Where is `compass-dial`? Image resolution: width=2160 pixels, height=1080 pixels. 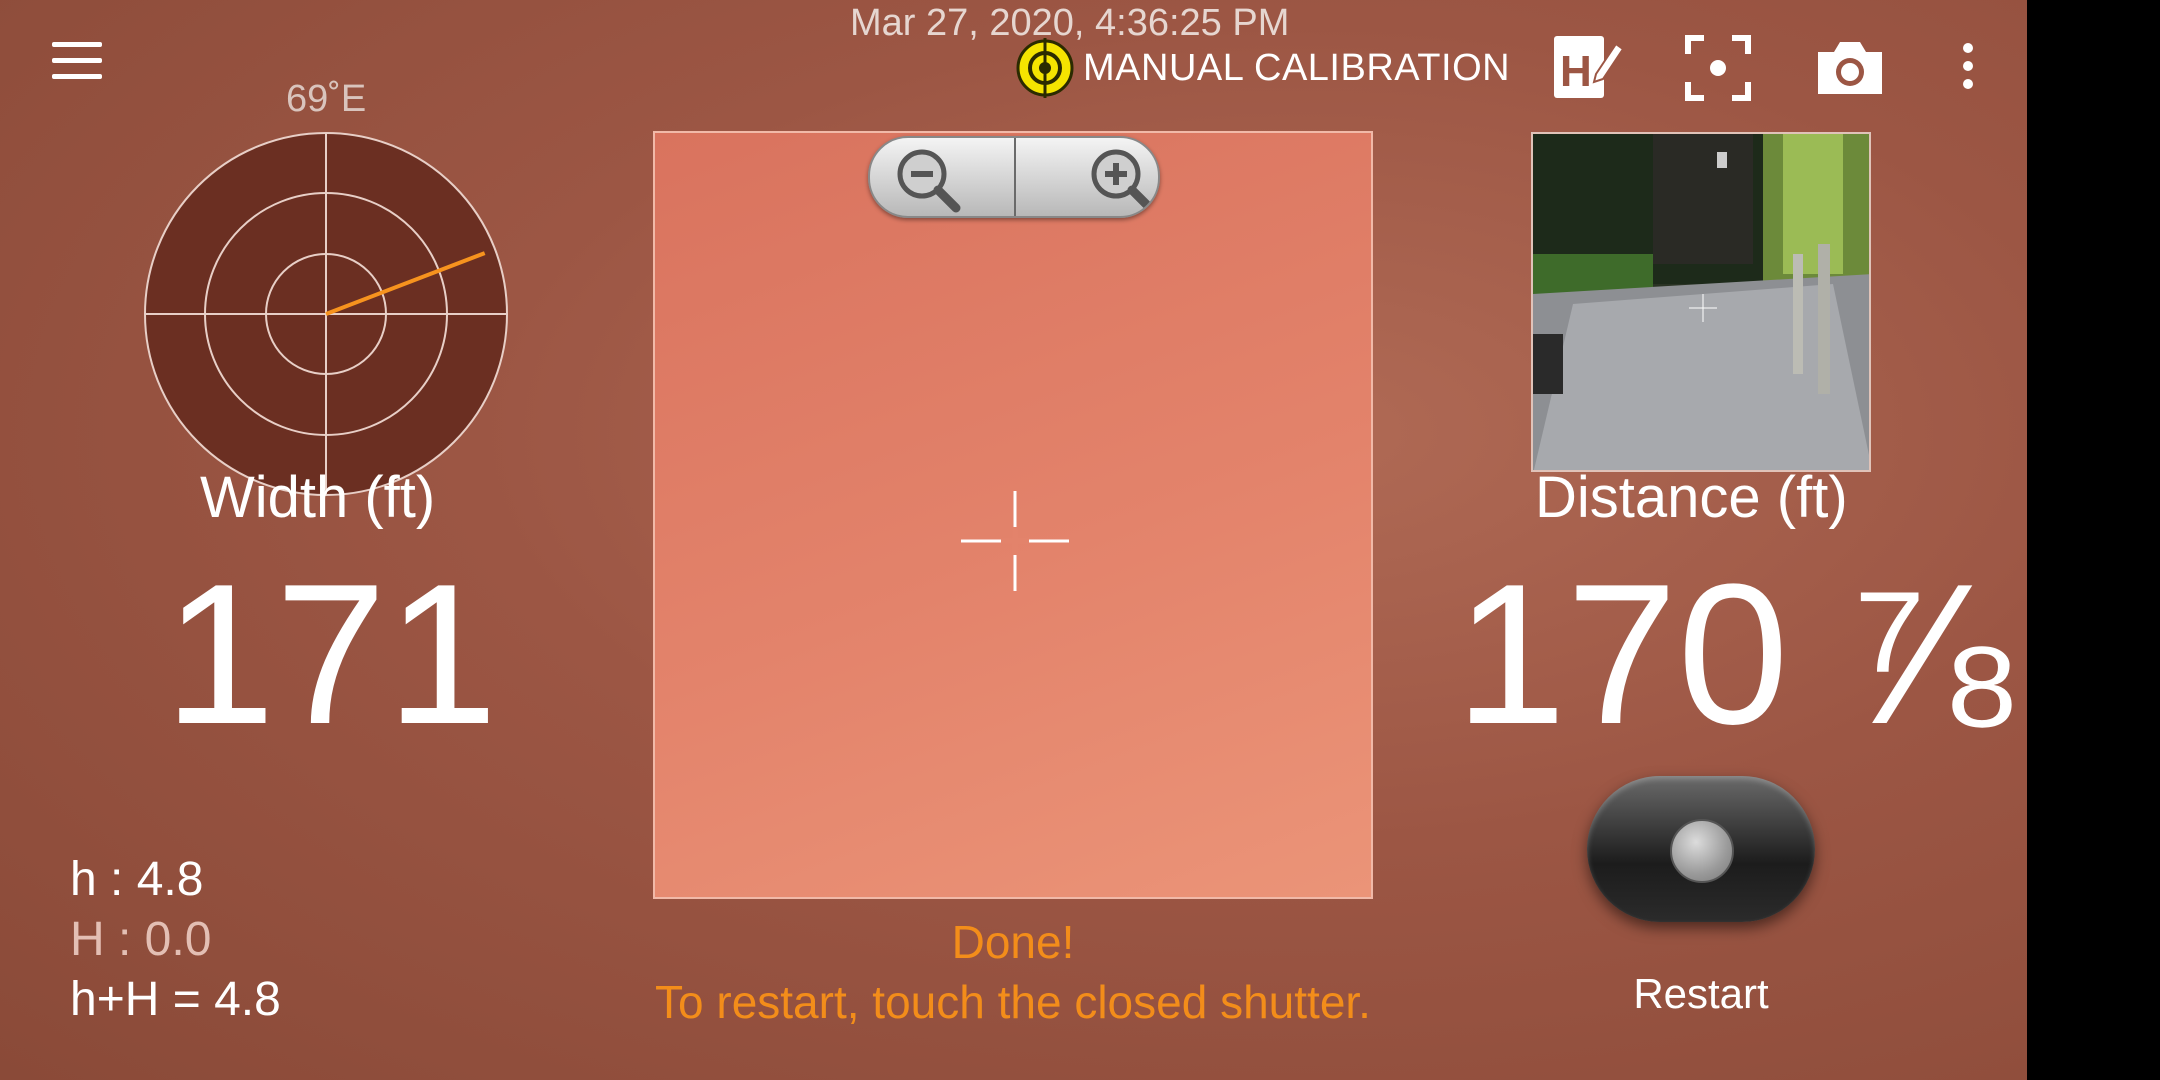 compass-dial is located at coordinates (326, 314).